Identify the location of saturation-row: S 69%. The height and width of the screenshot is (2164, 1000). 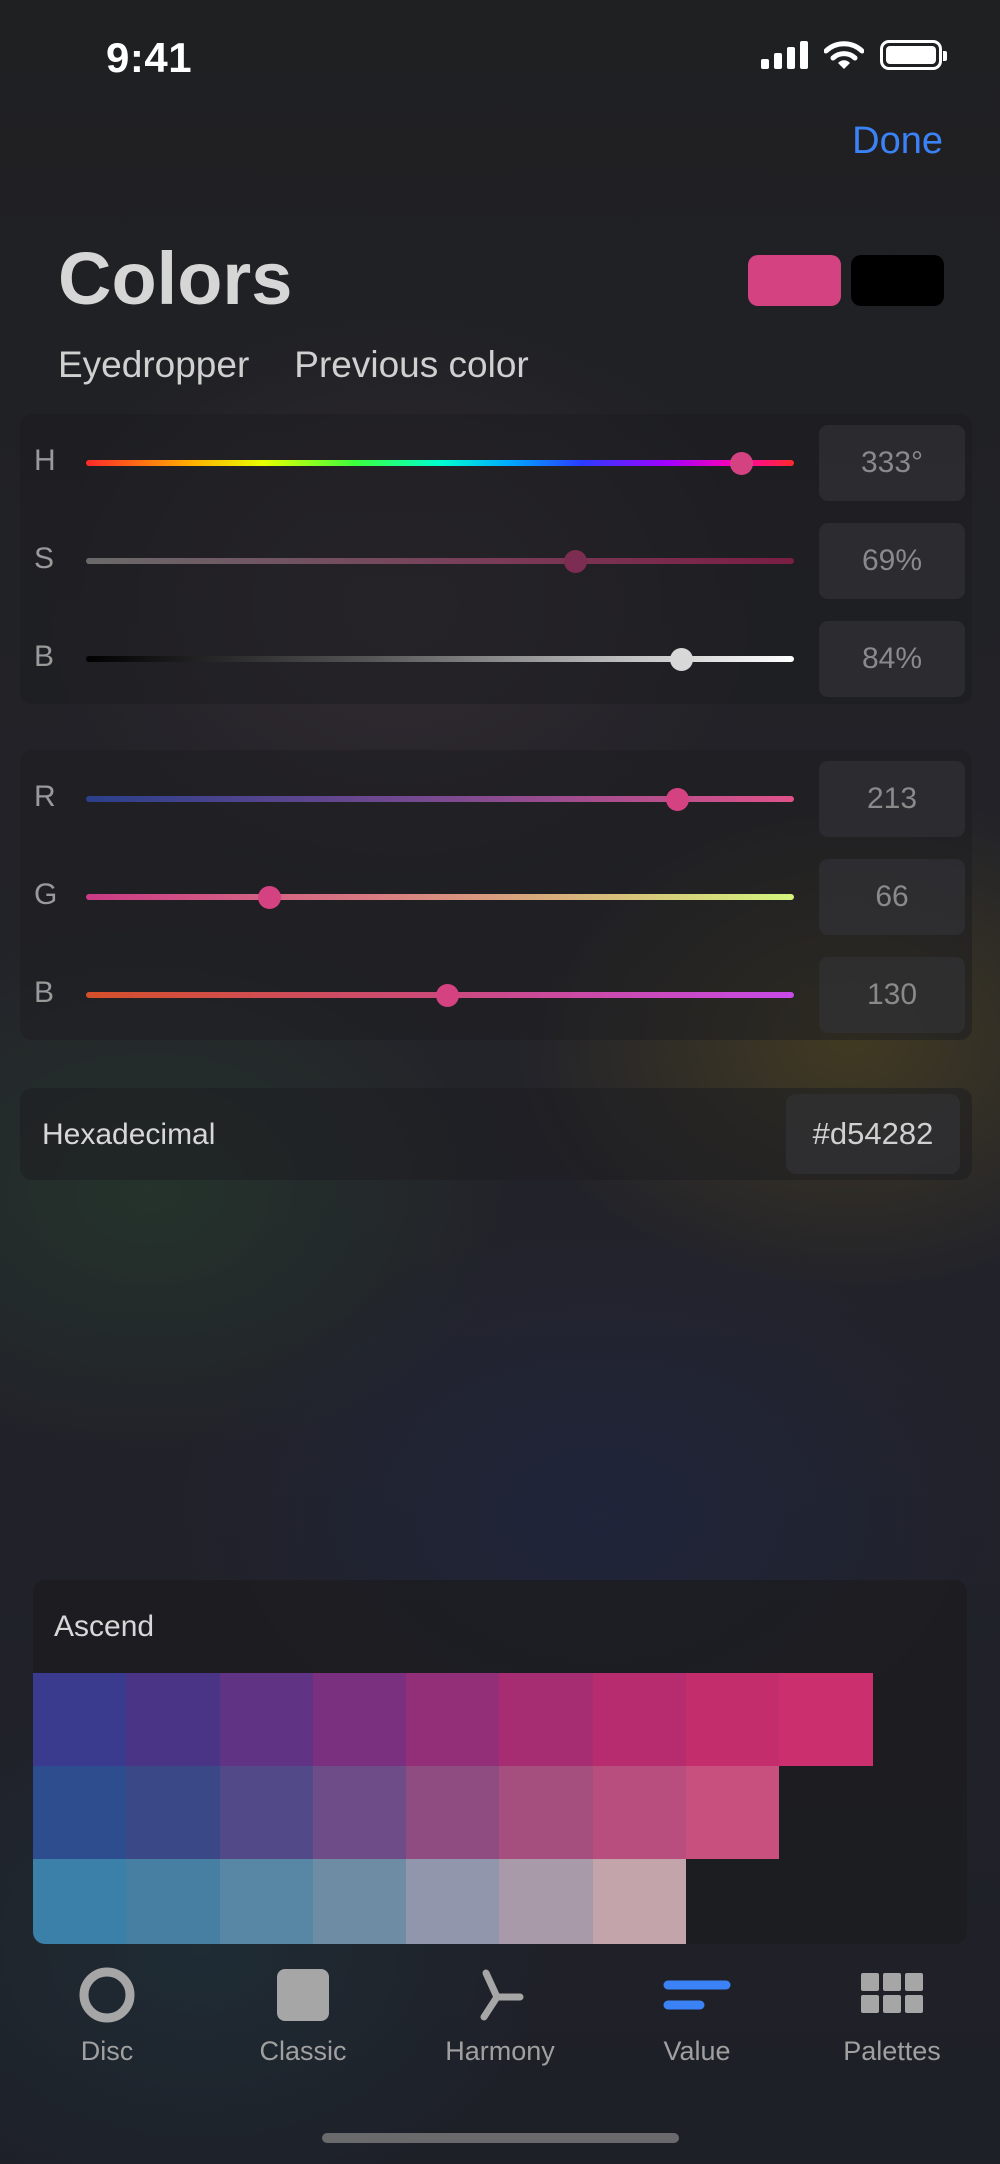
(496, 561).